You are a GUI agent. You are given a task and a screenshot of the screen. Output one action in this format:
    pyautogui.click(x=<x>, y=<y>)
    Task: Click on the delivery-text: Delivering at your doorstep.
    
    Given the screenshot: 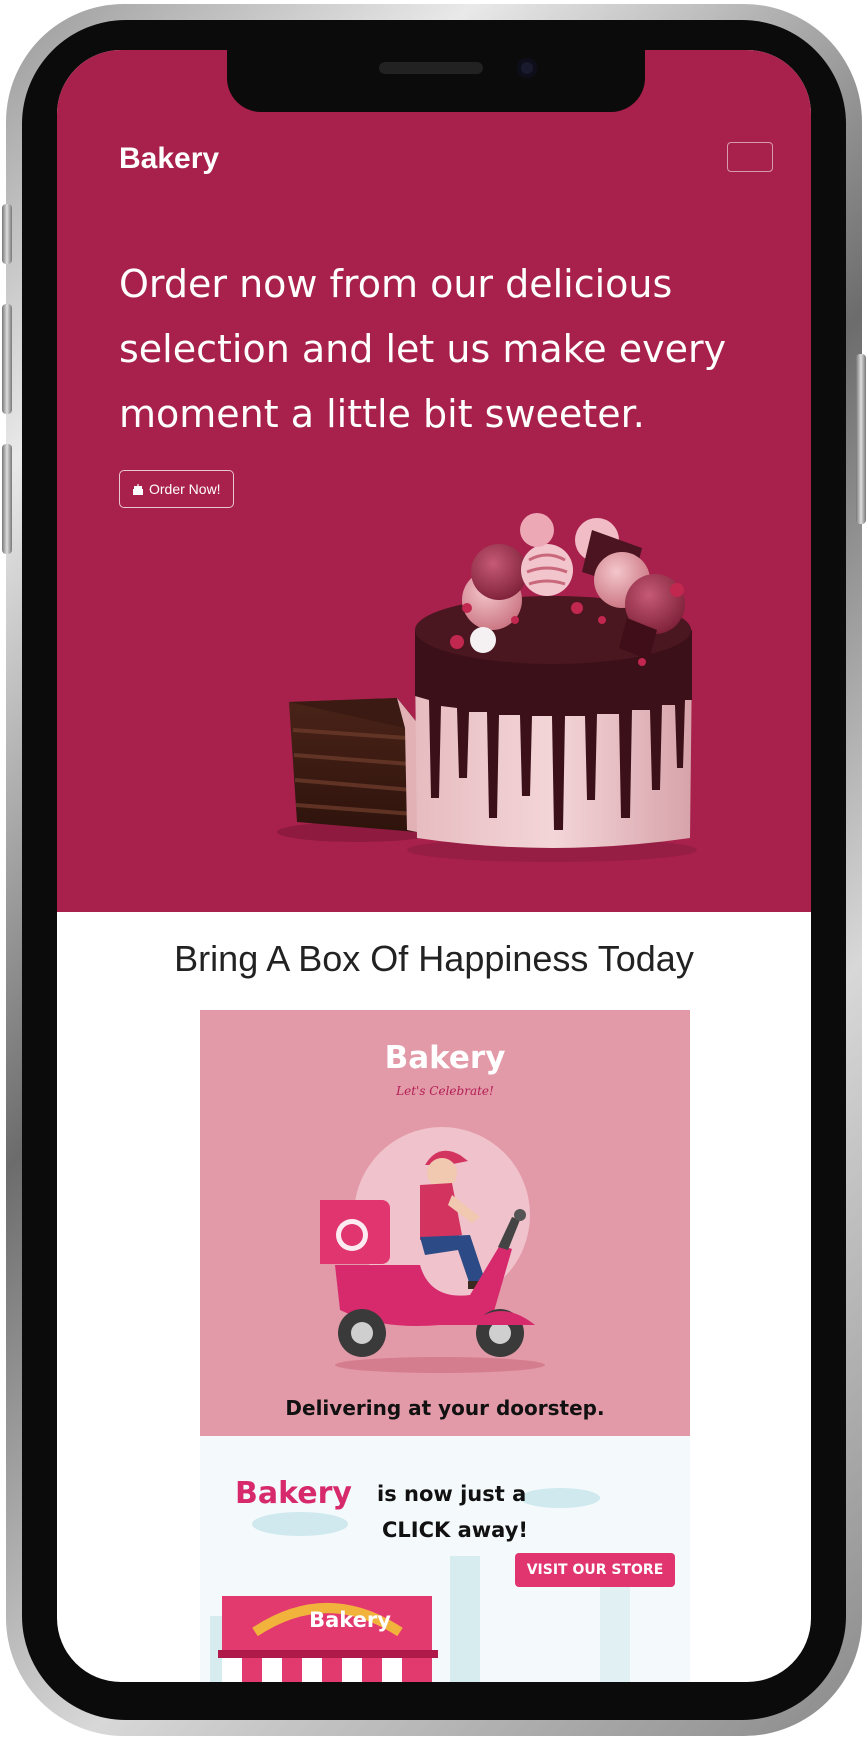 What is the action you would take?
    pyautogui.click(x=445, y=1408)
    